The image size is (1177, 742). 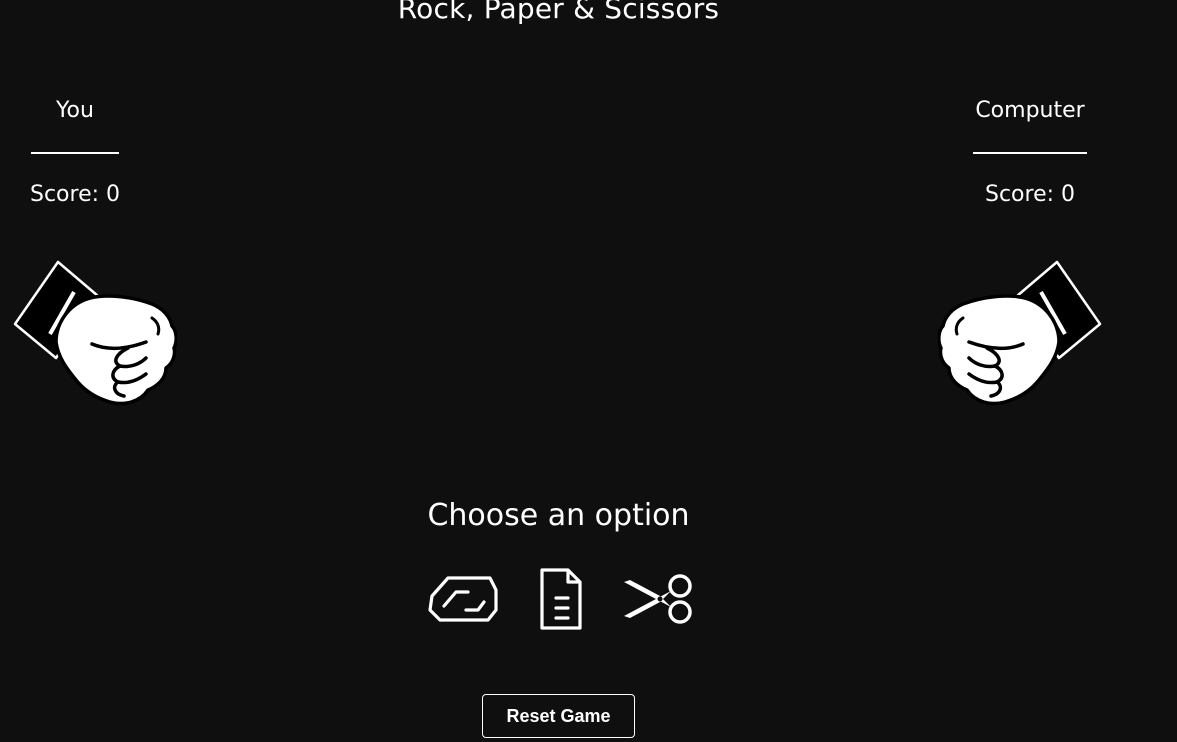 I want to click on player-divider-you, so click(x=75, y=153).